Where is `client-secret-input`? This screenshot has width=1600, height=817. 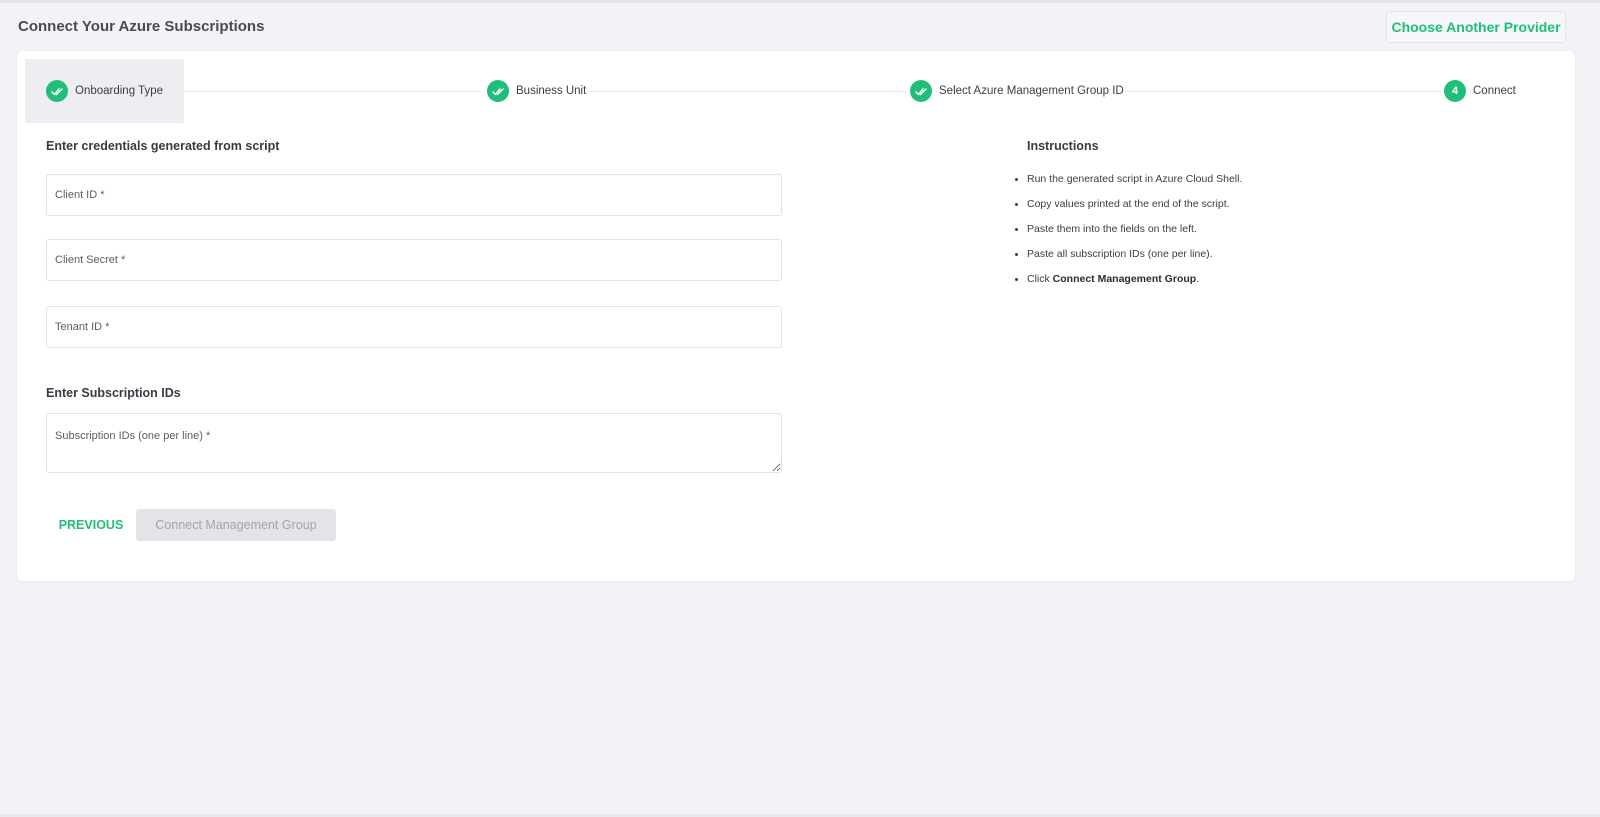
client-secret-input is located at coordinates (414, 260).